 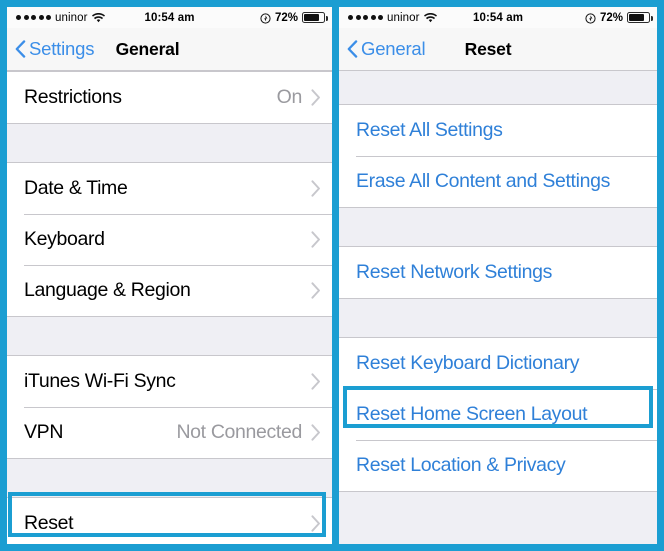 What do you see at coordinates (393, 48) in the screenshot?
I see `back-button-label: General` at bounding box center [393, 48].